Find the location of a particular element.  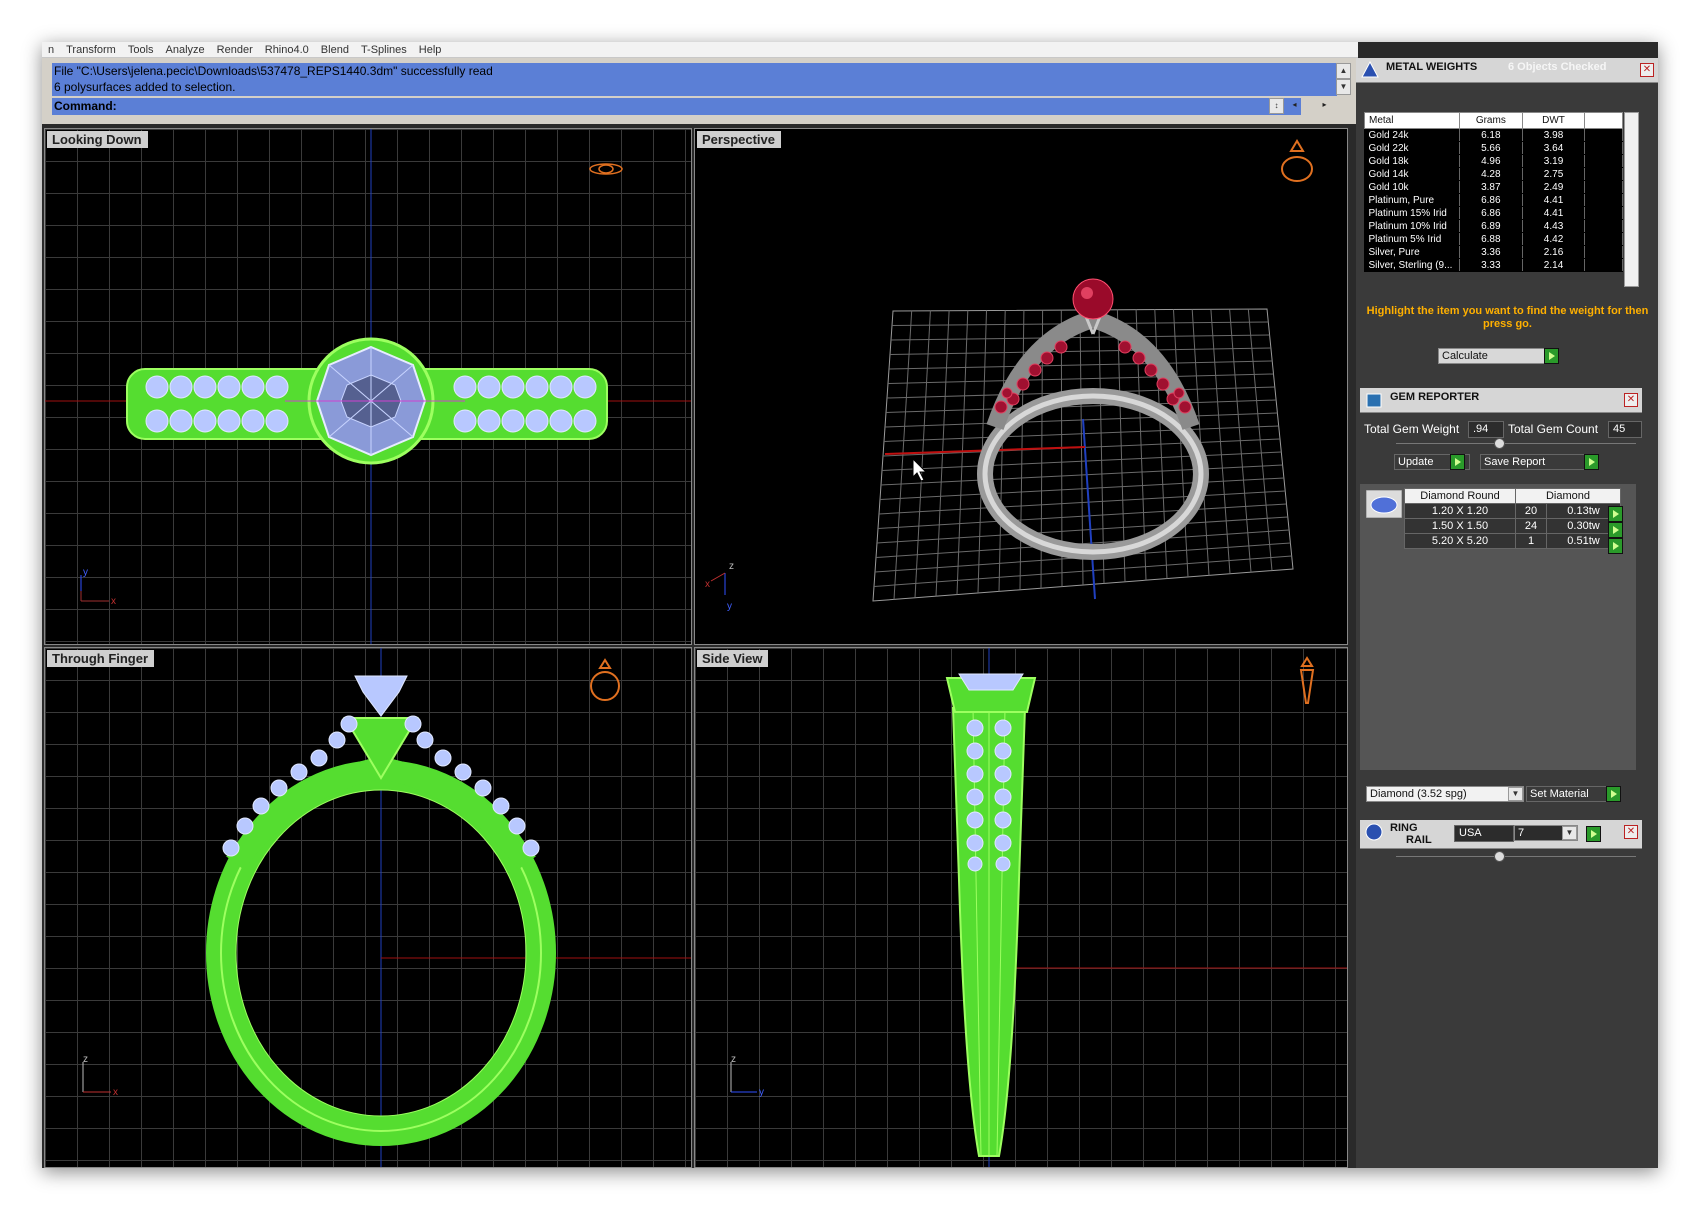

column-header-metal: Metal is located at coordinates (1412, 120).